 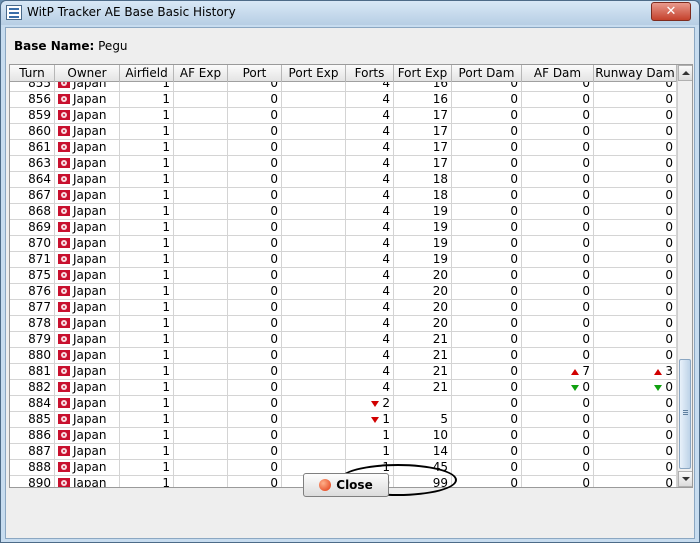 What do you see at coordinates (343, 244) in the screenshot?
I see `table-row: 870 Japan 1 0 4 19 0 0 0` at bounding box center [343, 244].